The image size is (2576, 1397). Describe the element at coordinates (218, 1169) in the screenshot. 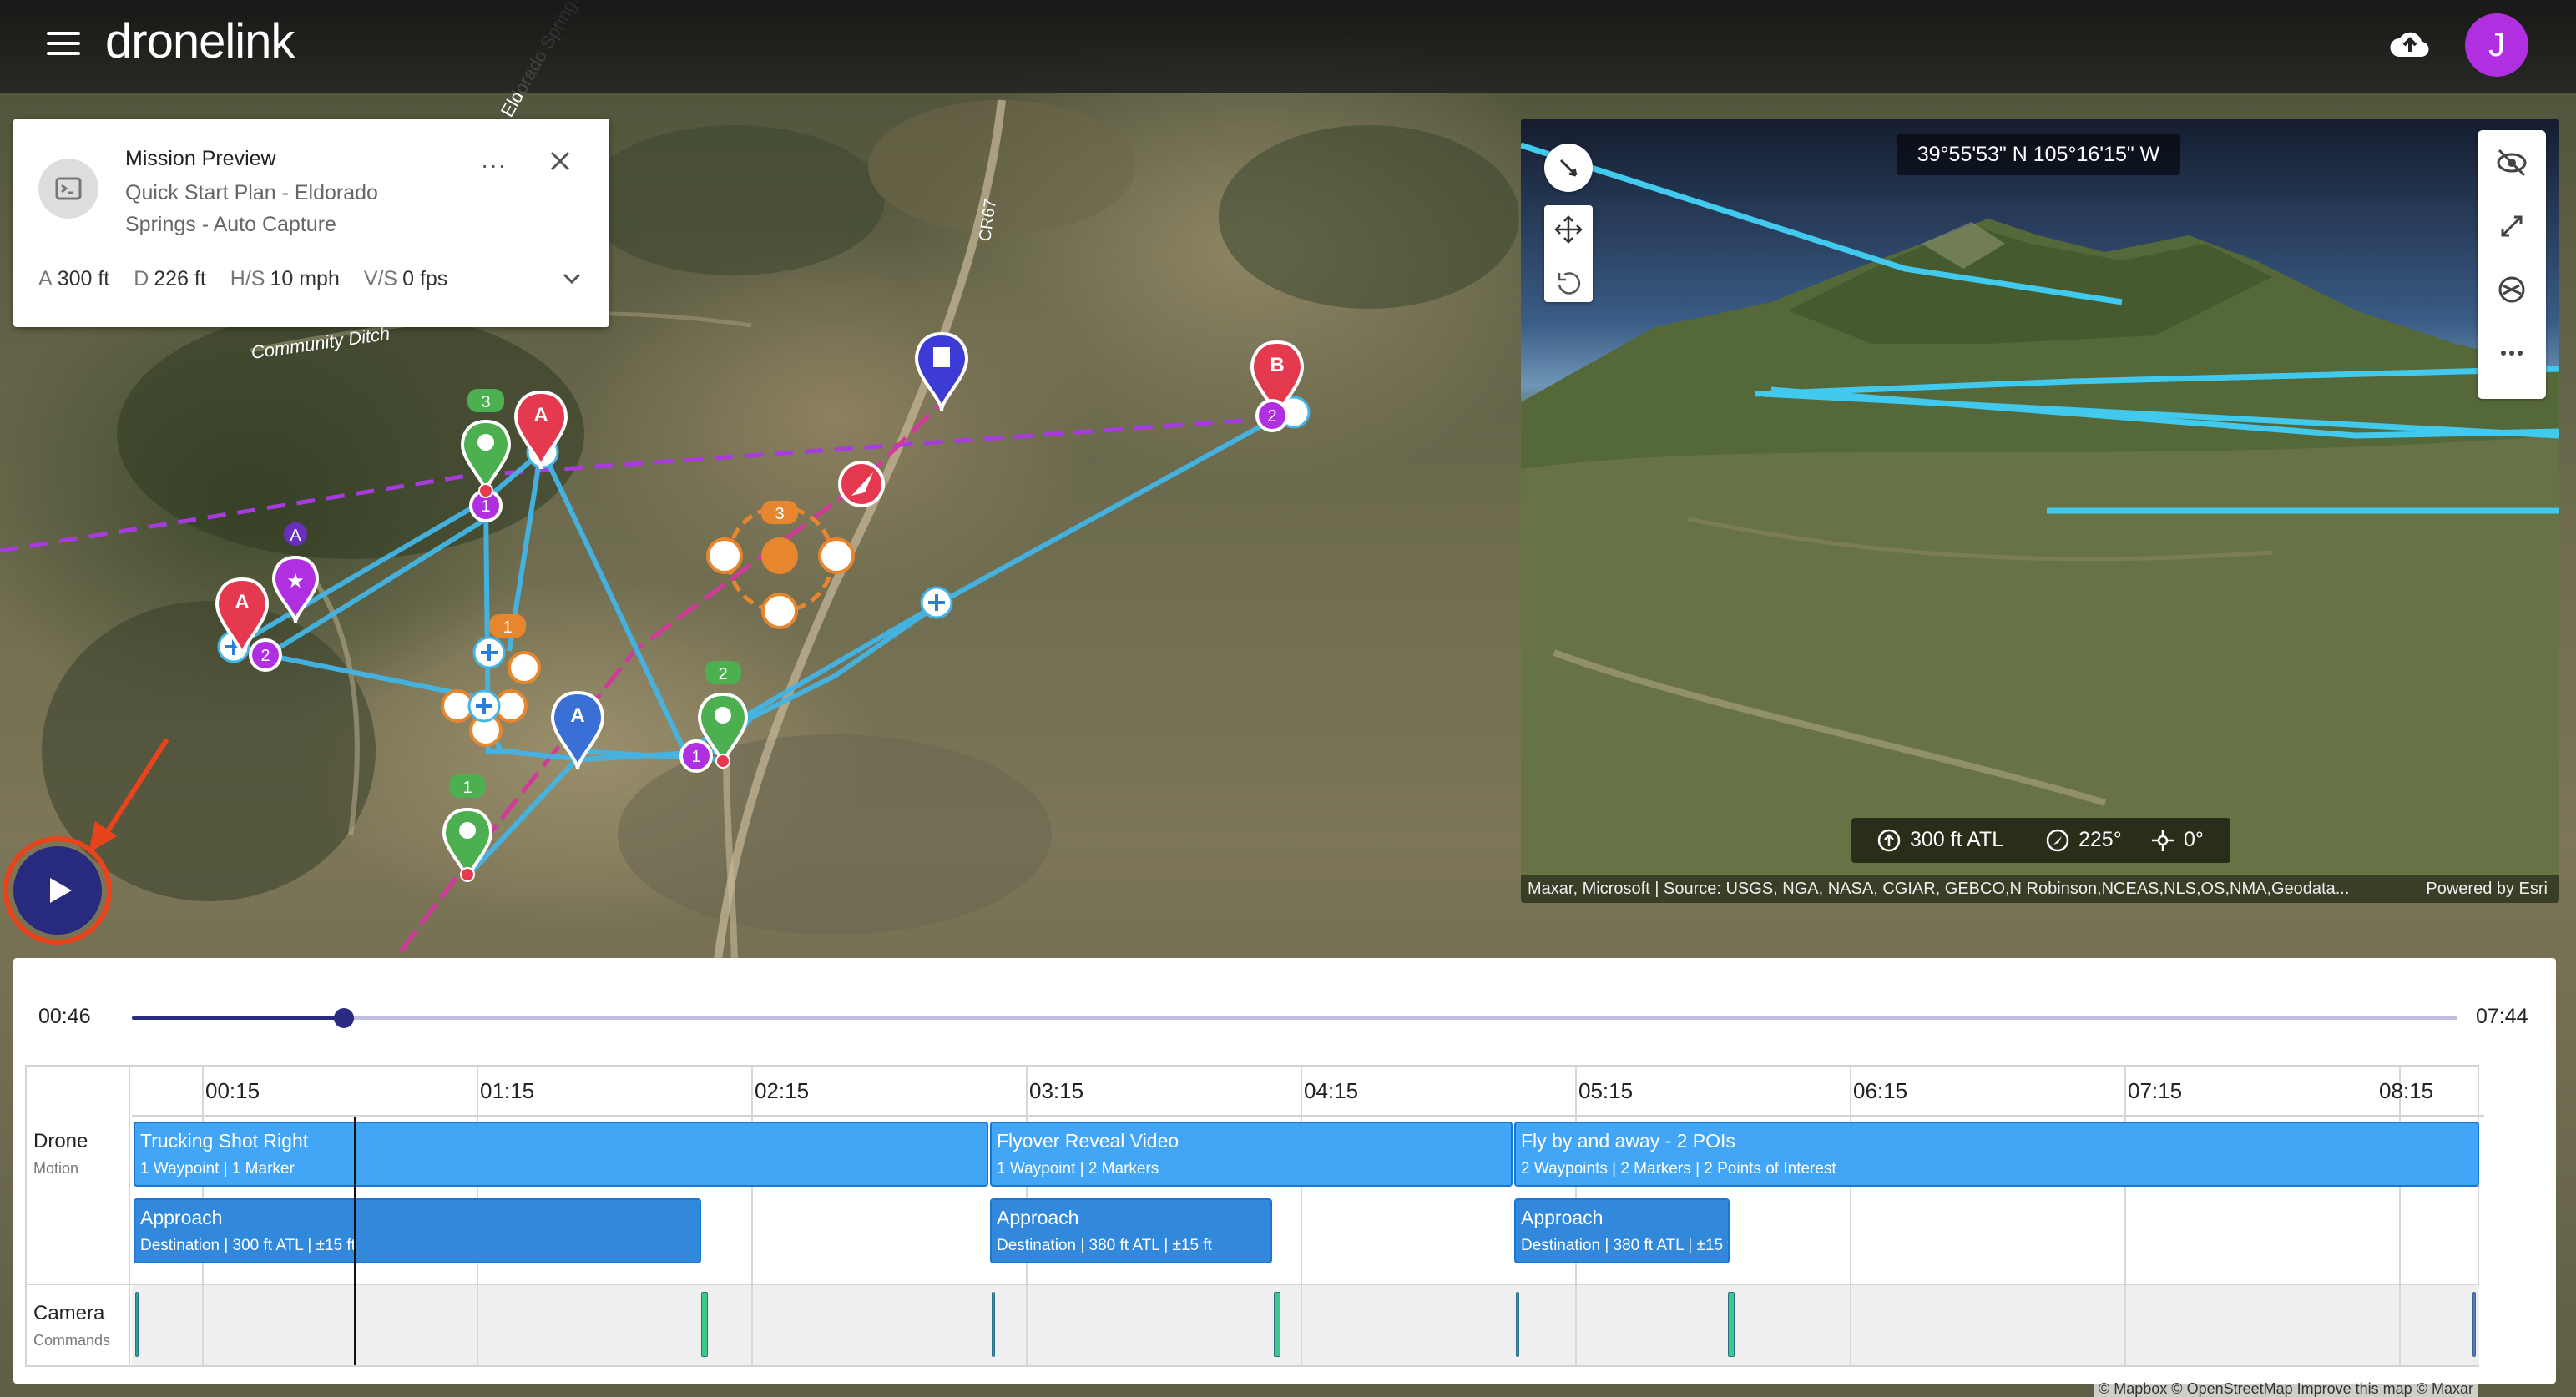

I see `segment-detail: 1 Waypoint | 1 Marker` at that location.